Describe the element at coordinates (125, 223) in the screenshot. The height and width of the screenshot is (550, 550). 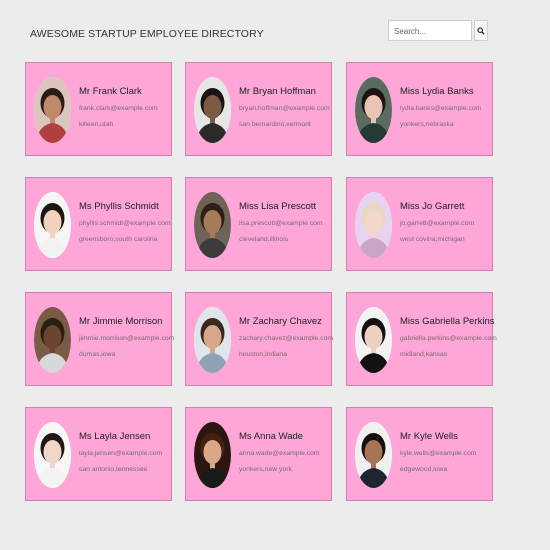
I see `employee-email: phyllis.schmidt@example.com` at that location.